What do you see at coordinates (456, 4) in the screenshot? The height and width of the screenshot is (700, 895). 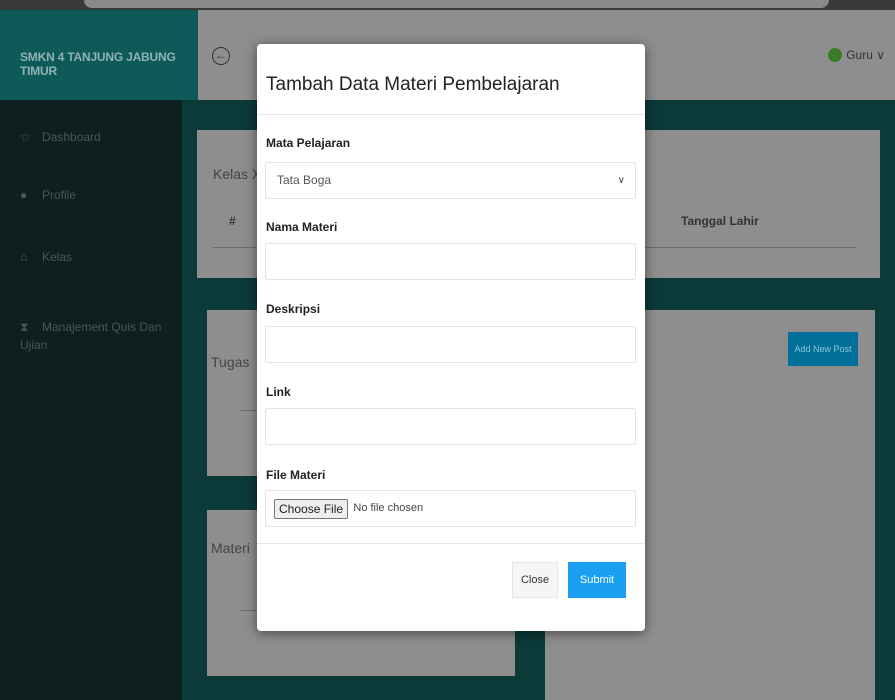 I see `address-bar` at bounding box center [456, 4].